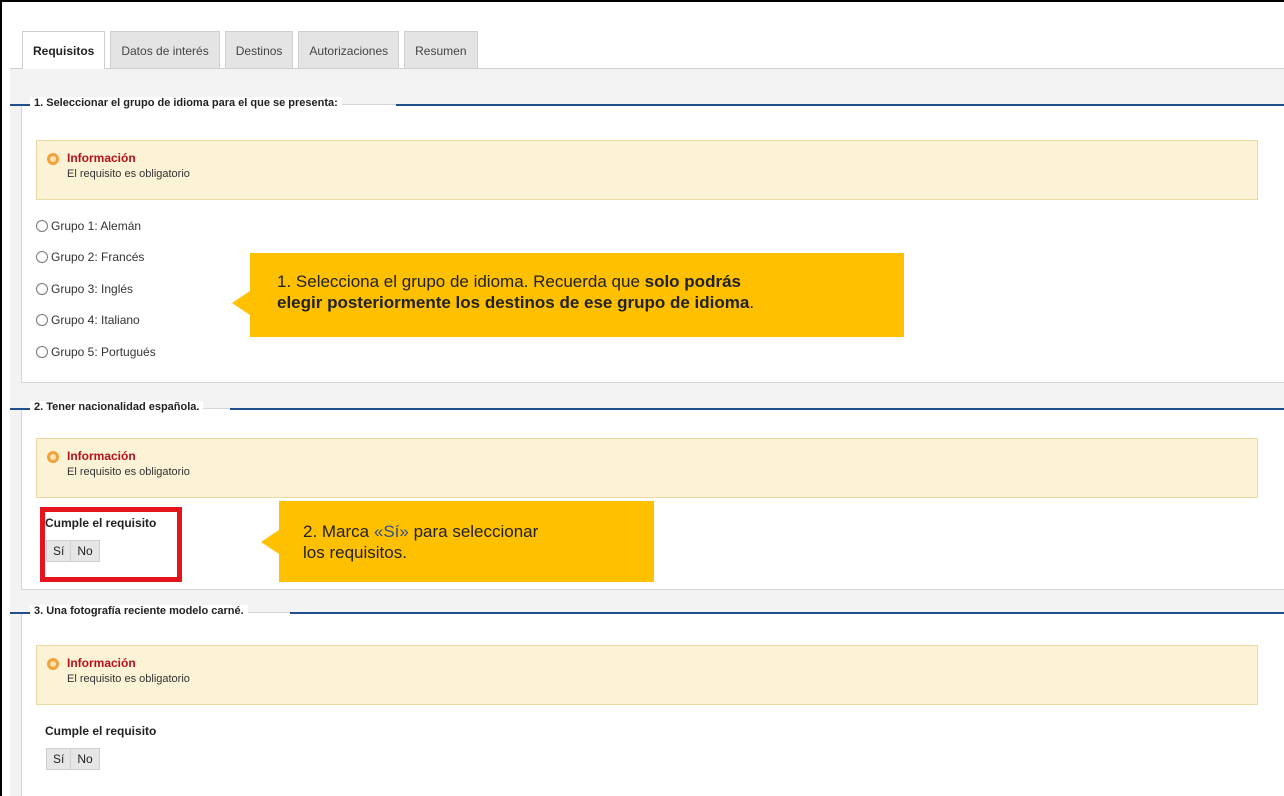 This screenshot has height=796, width=1284. What do you see at coordinates (391, 531) in the screenshot?
I see `callout-accent-text: «Sí»` at bounding box center [391, 531].